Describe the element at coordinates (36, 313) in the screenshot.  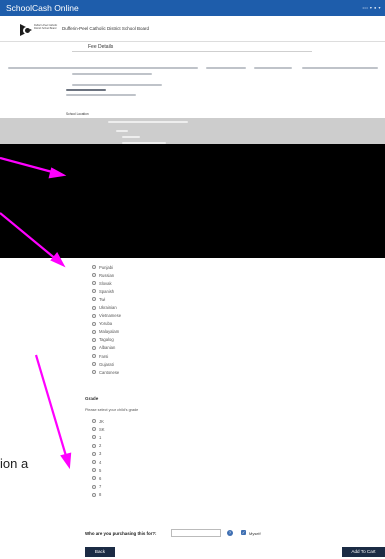
I see `annotation-arrows` at that location.